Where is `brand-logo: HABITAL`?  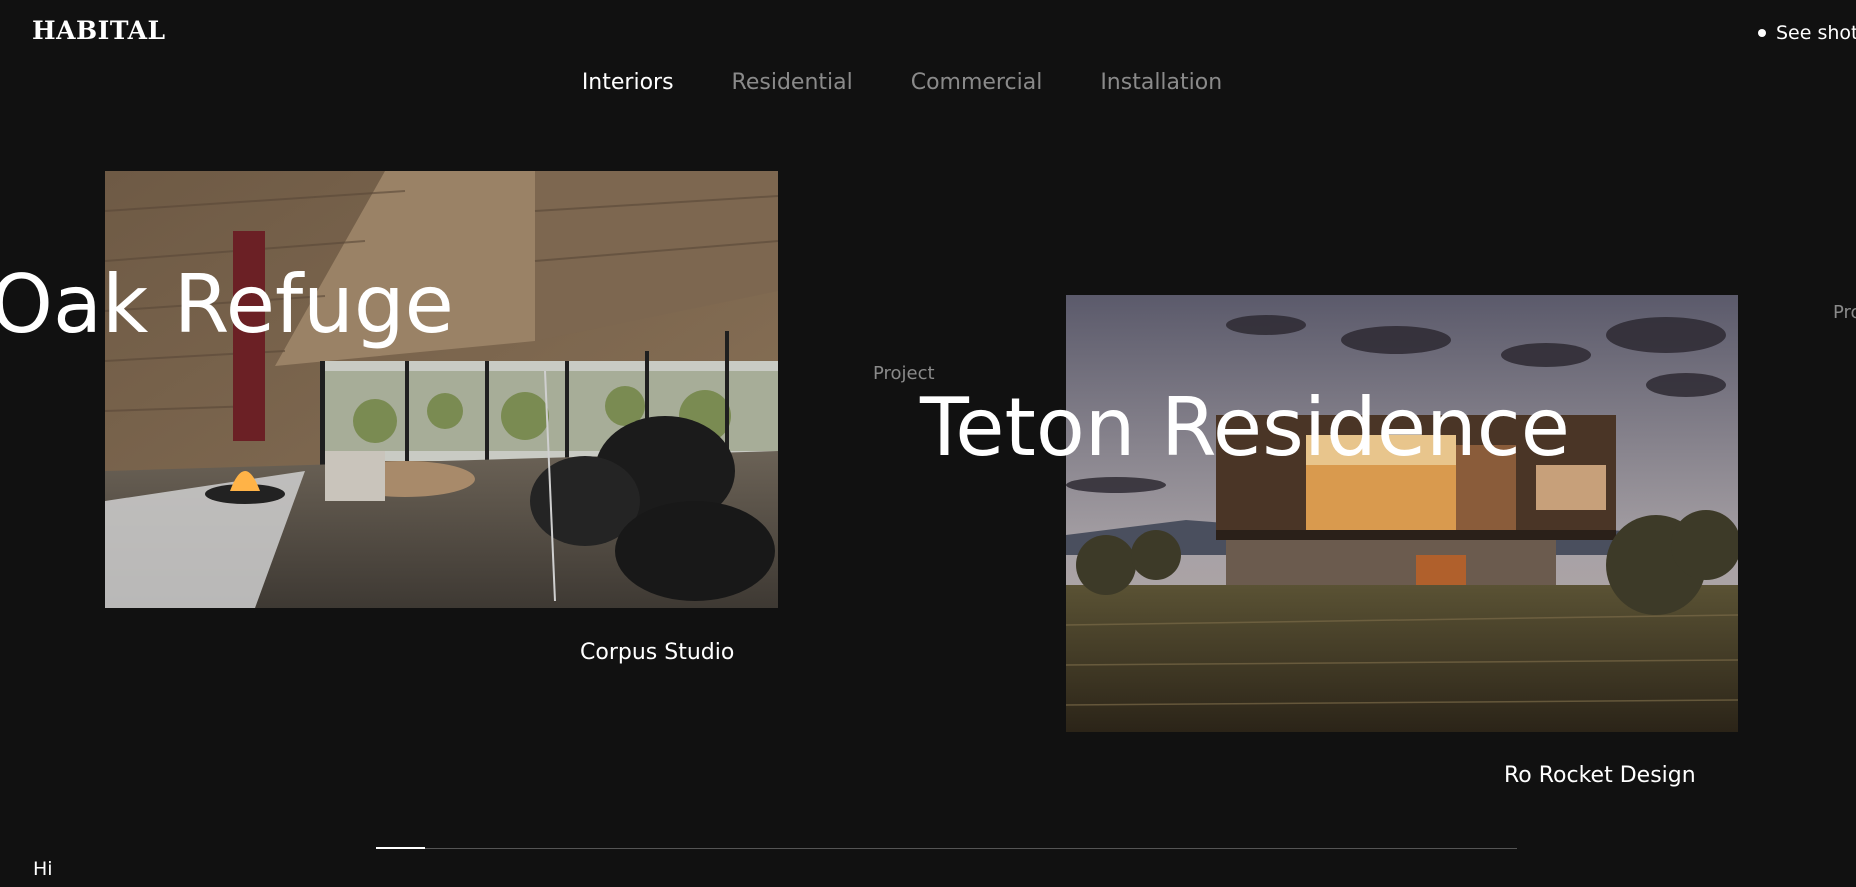
brand-logo: HABITAL is located at coordinates (99, 30).